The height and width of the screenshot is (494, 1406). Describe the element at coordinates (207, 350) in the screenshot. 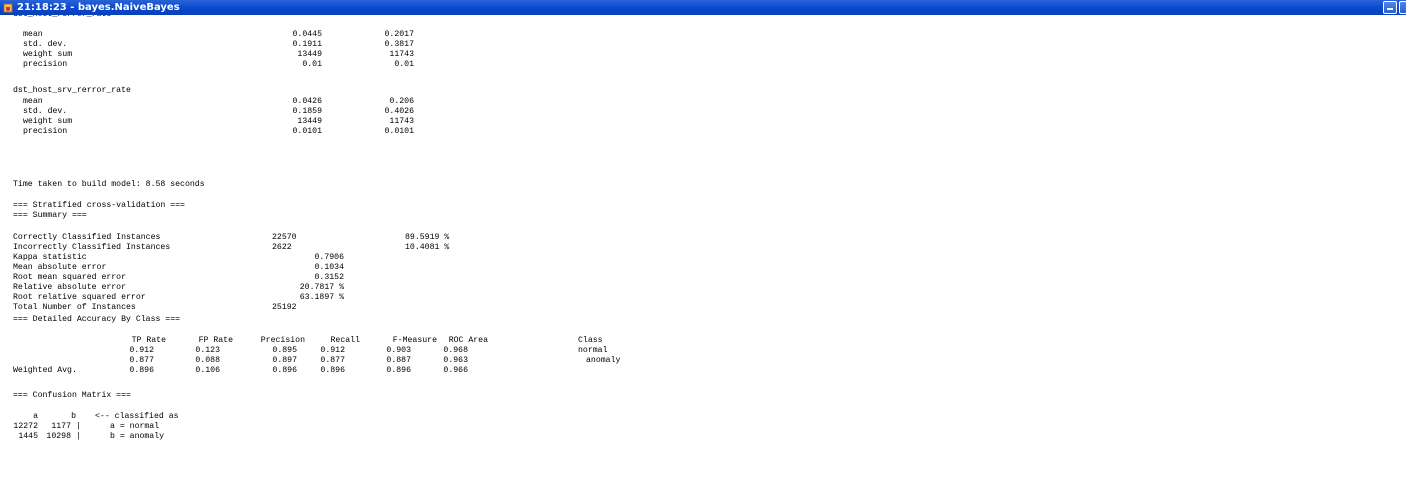

I see `accuracy-value: 0.123` at that location.